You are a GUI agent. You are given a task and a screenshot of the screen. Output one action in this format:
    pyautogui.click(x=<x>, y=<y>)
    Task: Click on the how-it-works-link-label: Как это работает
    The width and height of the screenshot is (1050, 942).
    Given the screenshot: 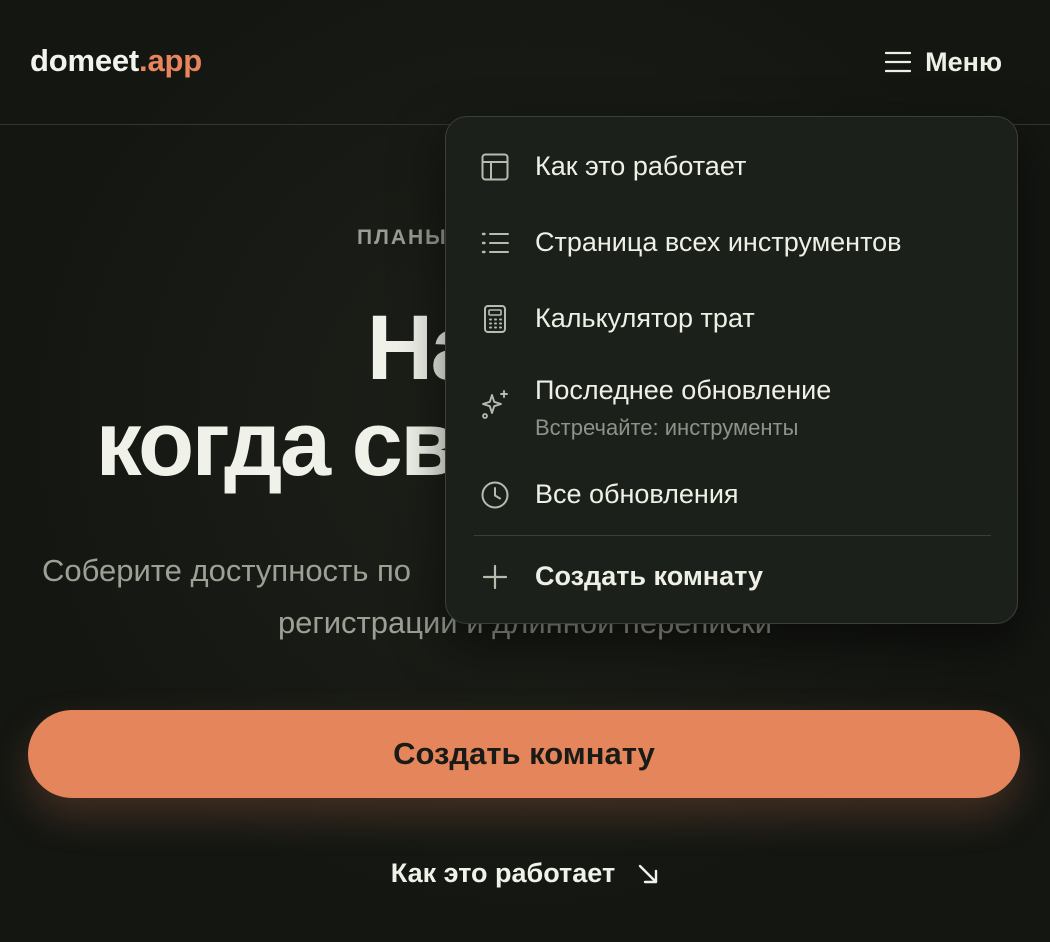 What is the action you would take?
    pyautogui.click(x=503, y=873)
    